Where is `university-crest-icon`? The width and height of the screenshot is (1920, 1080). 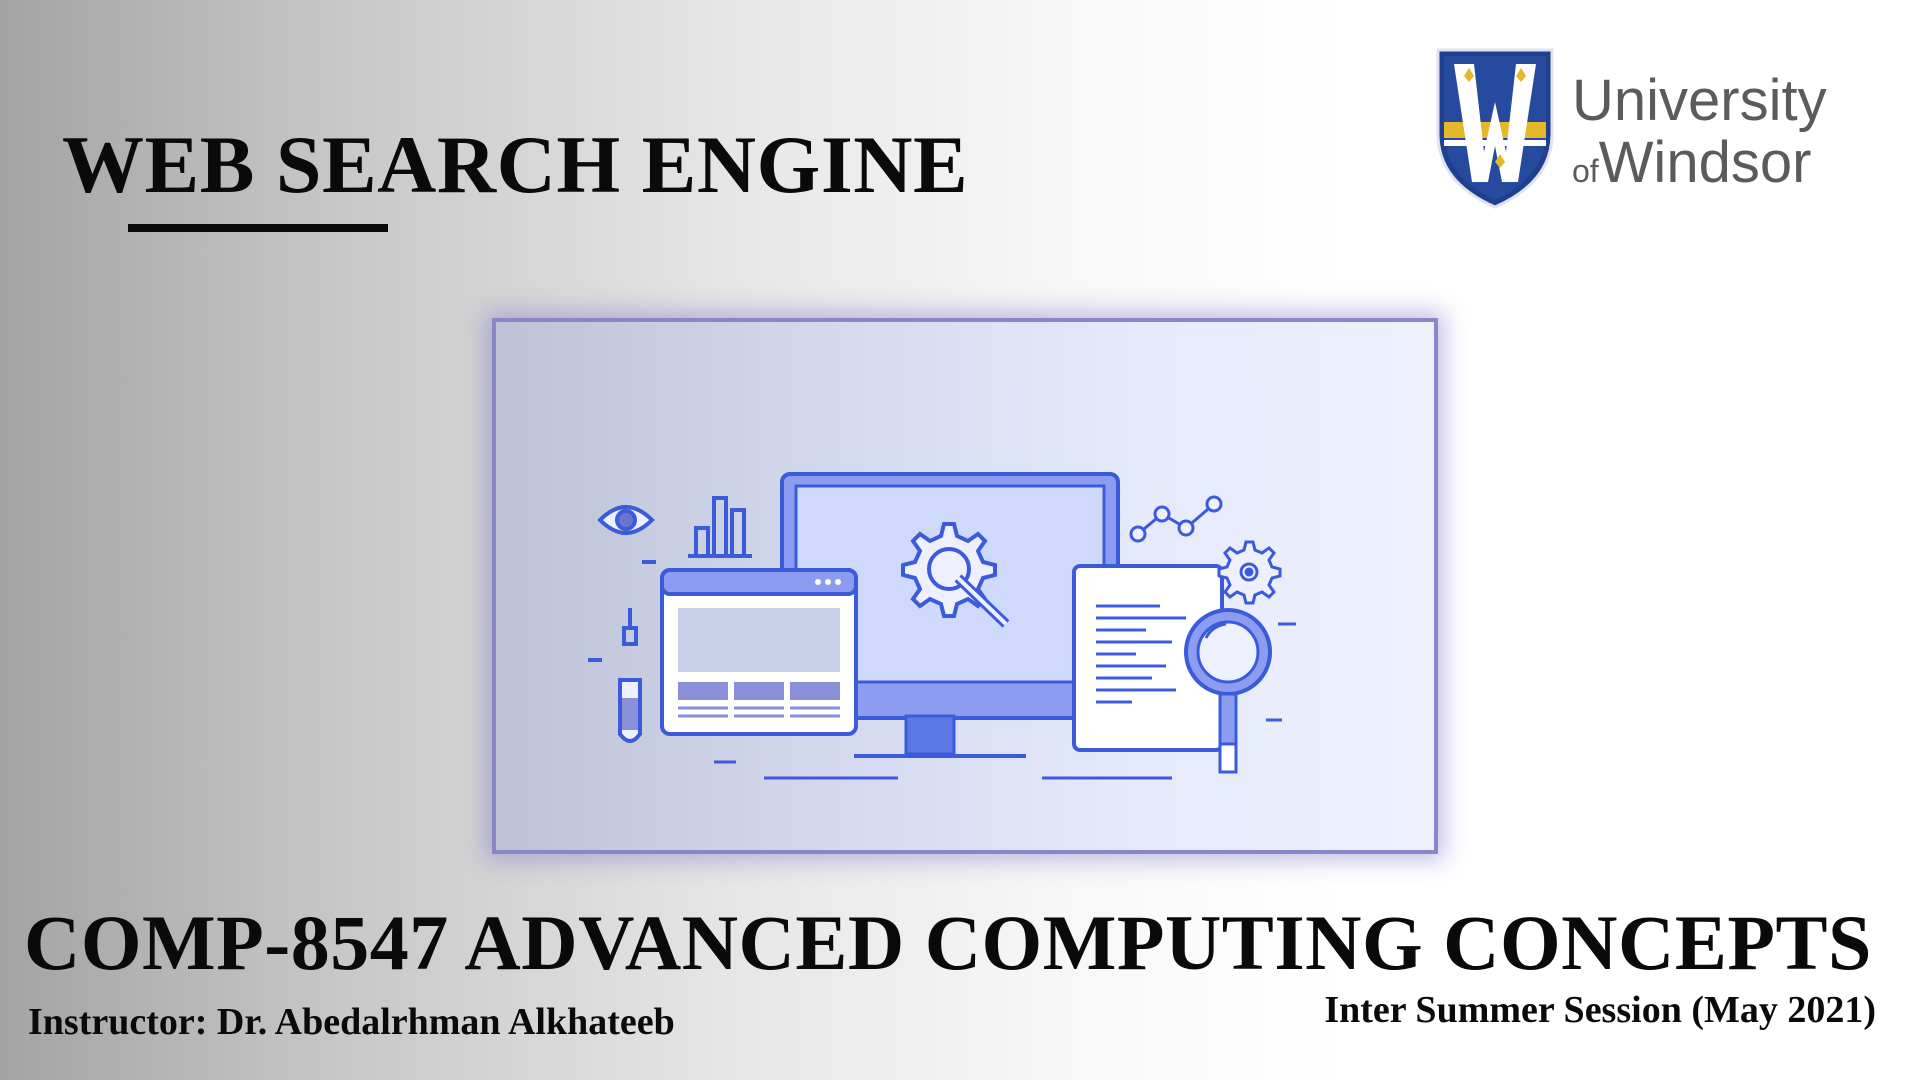
university-crest-icon is located at coordinates (1495, 128).